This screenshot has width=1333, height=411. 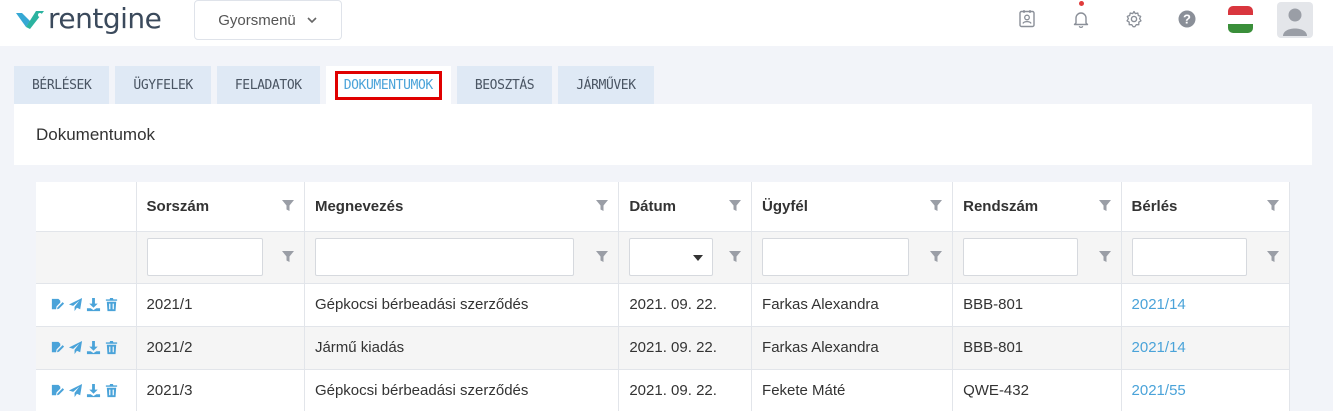 What do you see at coordinates (1134, 19) in the screenshot?
I see `gear-icon` at bounding box center [1134, 19].